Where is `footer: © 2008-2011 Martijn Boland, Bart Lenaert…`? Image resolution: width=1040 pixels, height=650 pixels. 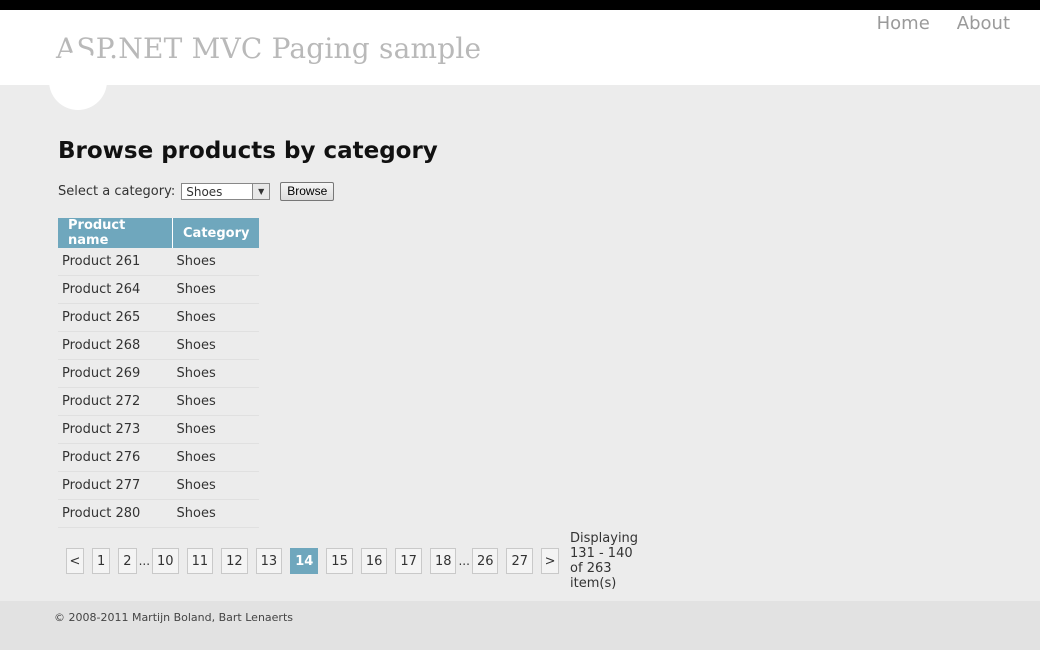
footer: © 2008-2011 Martijn Boland, Bart Lenaert… is located at coordinates (520, 625).